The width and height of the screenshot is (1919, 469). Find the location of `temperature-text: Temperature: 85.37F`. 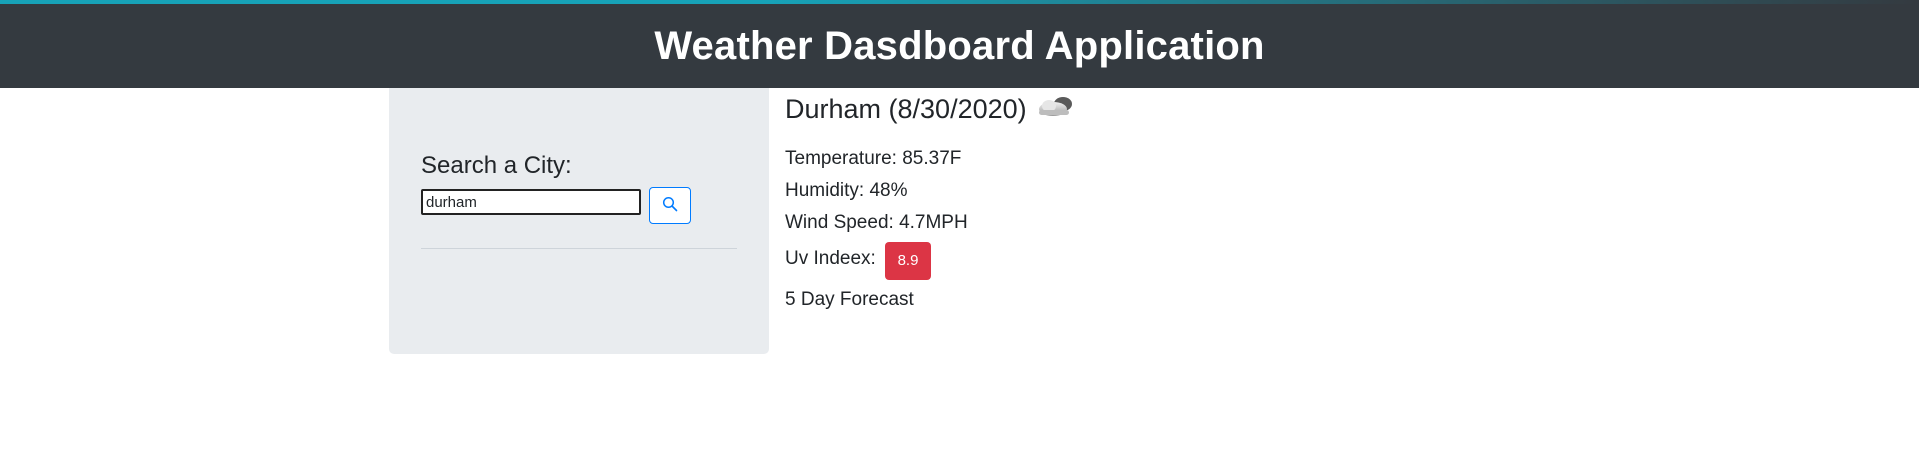

temperature-text: Temperature: 85.37F is located at coordinates (873, 158).